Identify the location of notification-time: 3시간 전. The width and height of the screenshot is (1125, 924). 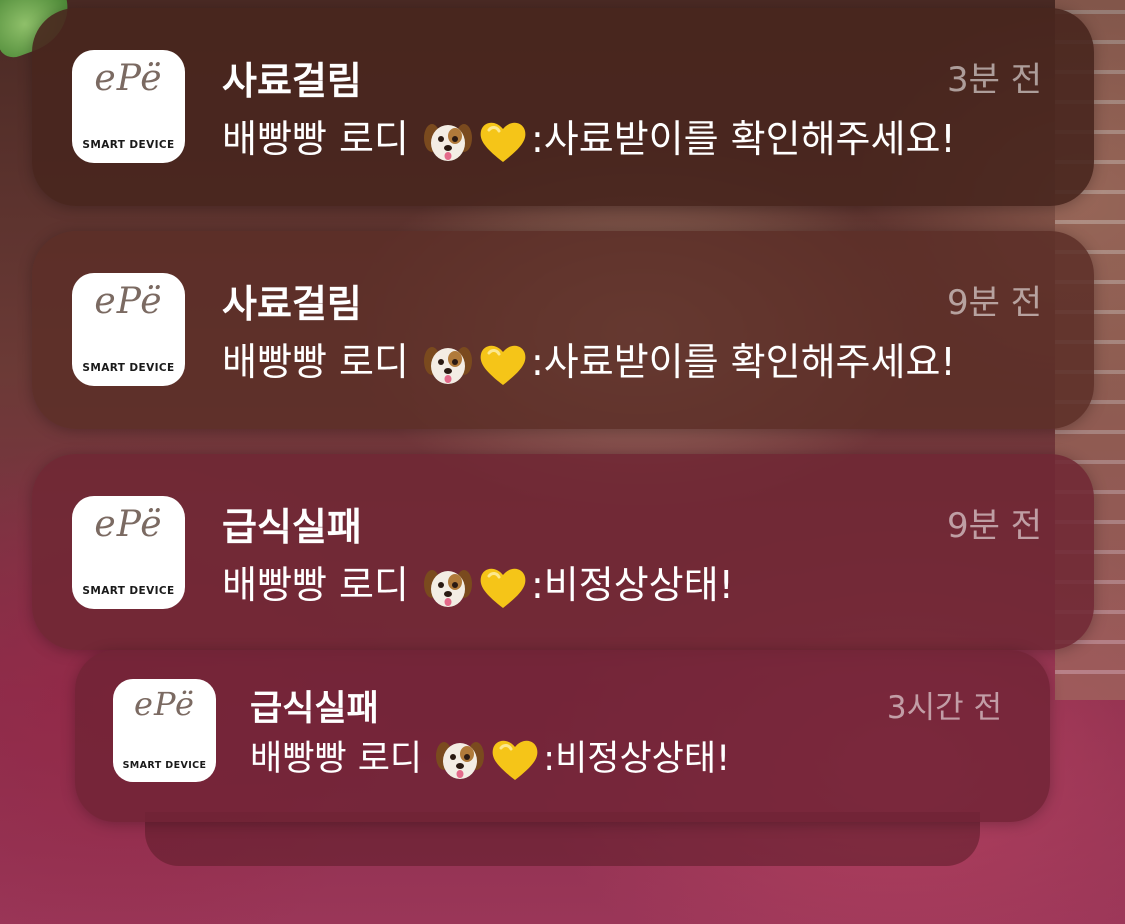
(944, 708).